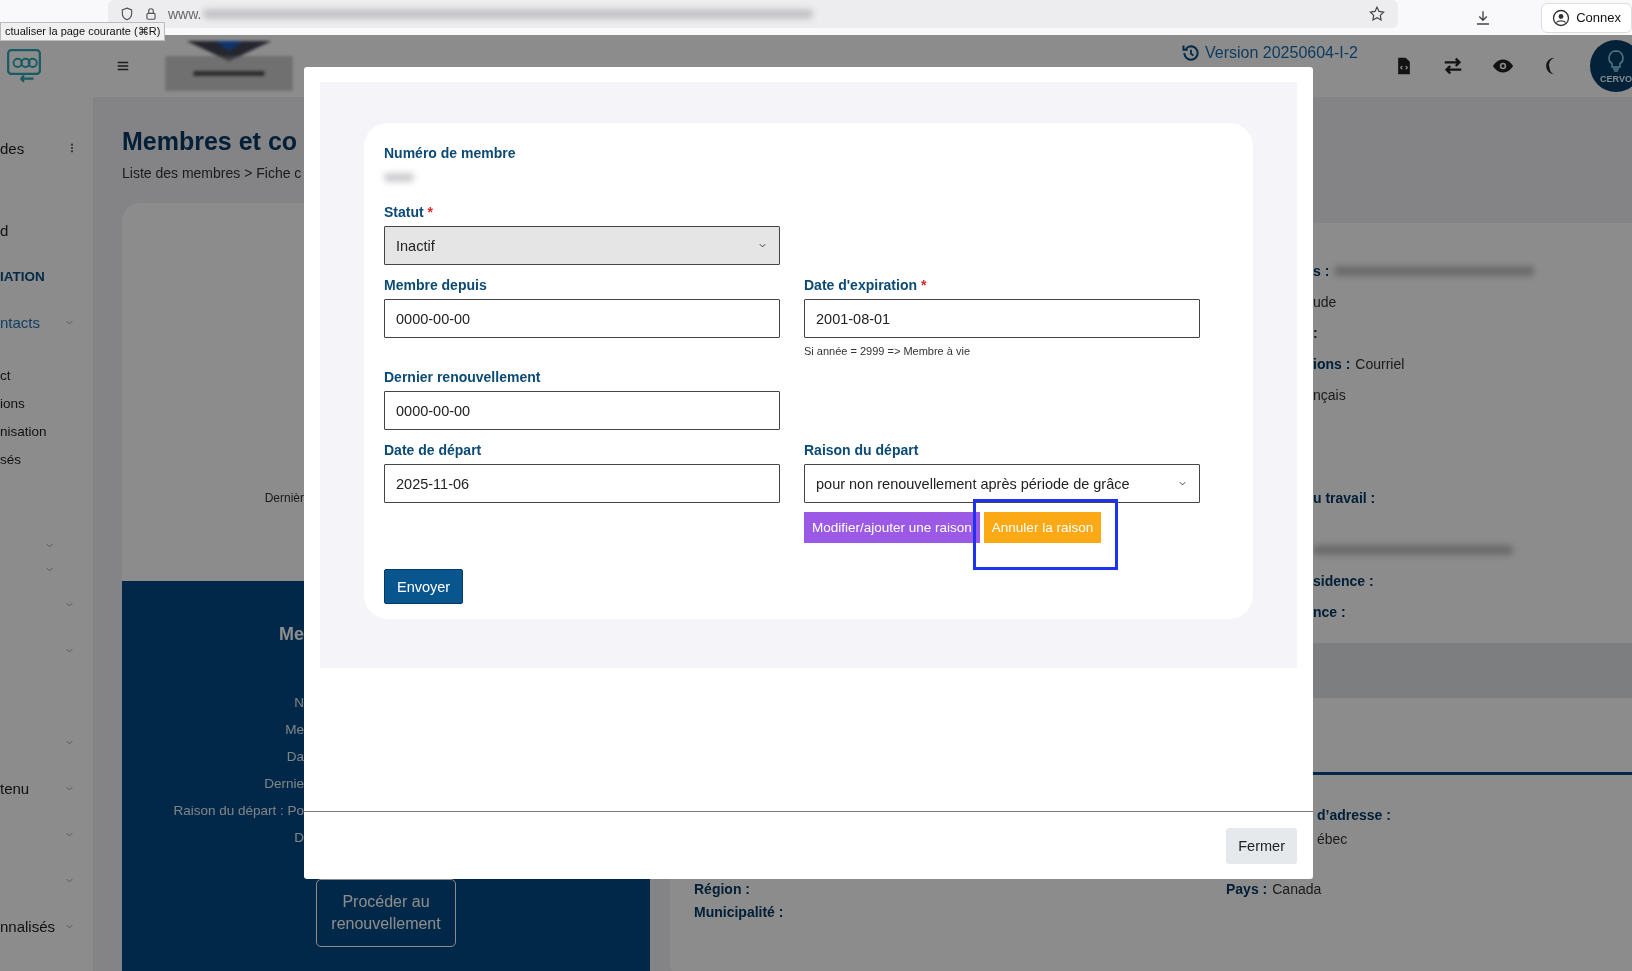 The height and width of the screenshot is (971, 1632). What do you see at coordinates (1329, 611) in the screenshot?
I see `field-label: nce :` at bounding box center [1329, 611].